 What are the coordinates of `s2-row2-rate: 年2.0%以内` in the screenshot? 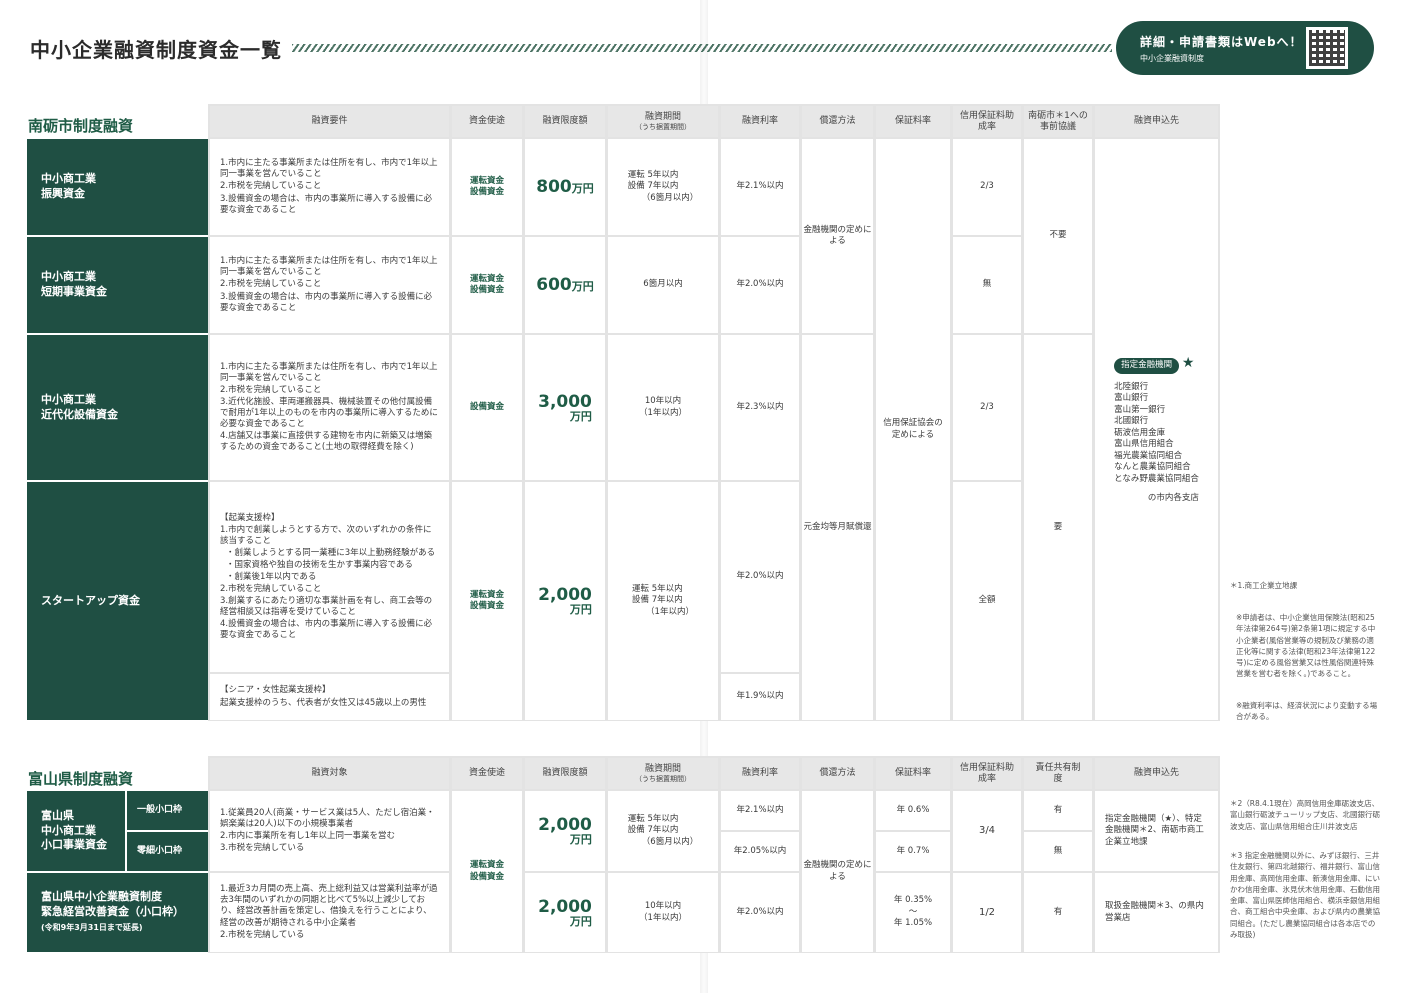 It's located at (760, 912).